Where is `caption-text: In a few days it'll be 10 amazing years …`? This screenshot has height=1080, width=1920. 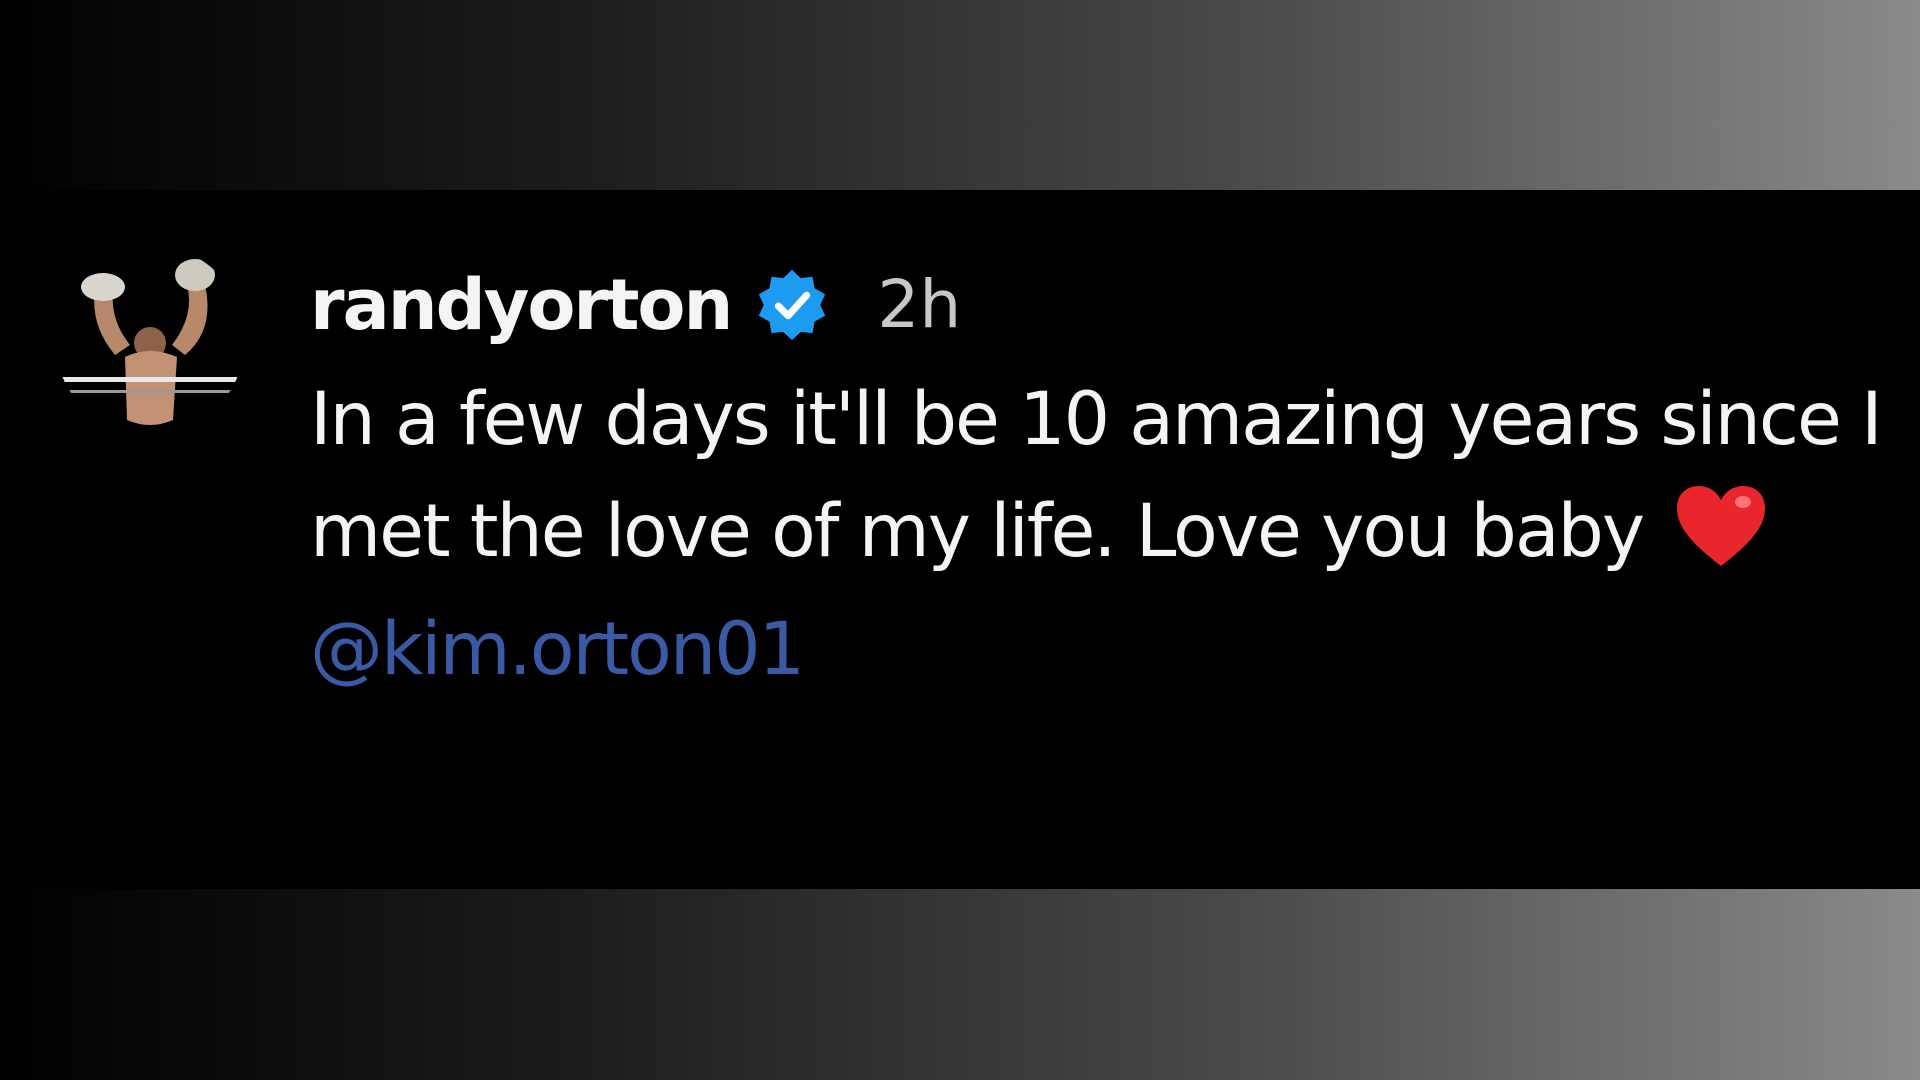 caption-text: In a few days it'll be 10 amazing years … is located at coordinates (1096, 475).